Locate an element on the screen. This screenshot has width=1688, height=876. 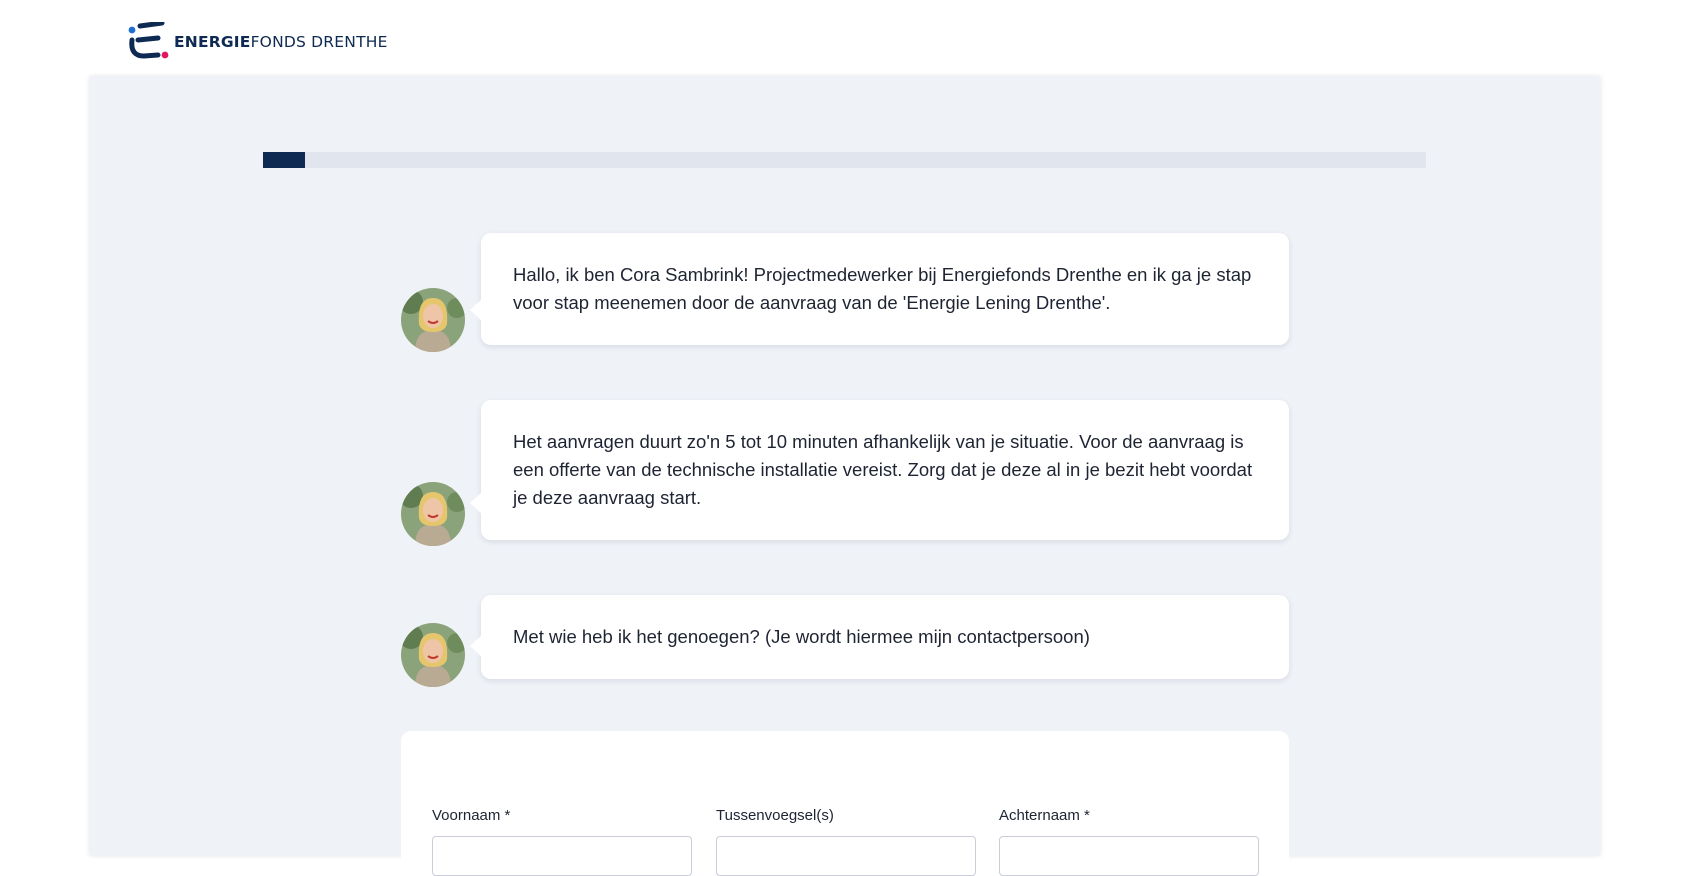
last-name-field: Achternaam * is located at coordinates (1129, 841).